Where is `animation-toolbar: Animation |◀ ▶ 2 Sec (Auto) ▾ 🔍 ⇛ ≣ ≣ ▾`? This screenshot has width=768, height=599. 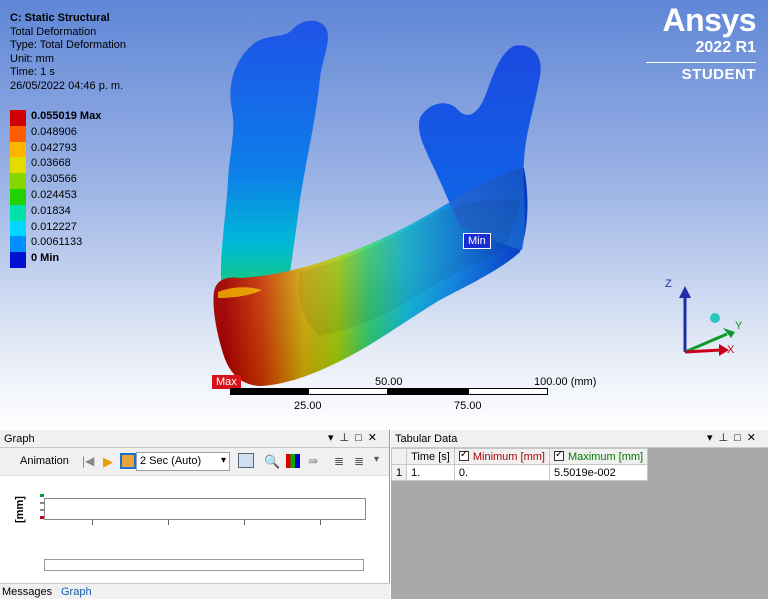 animation-toolbar: Animation |◀ ▶ 2 Sec (Auto) ▾ 🔍 ⇛ ≣ ≣ ▾ is located at coordinates (194, 462).